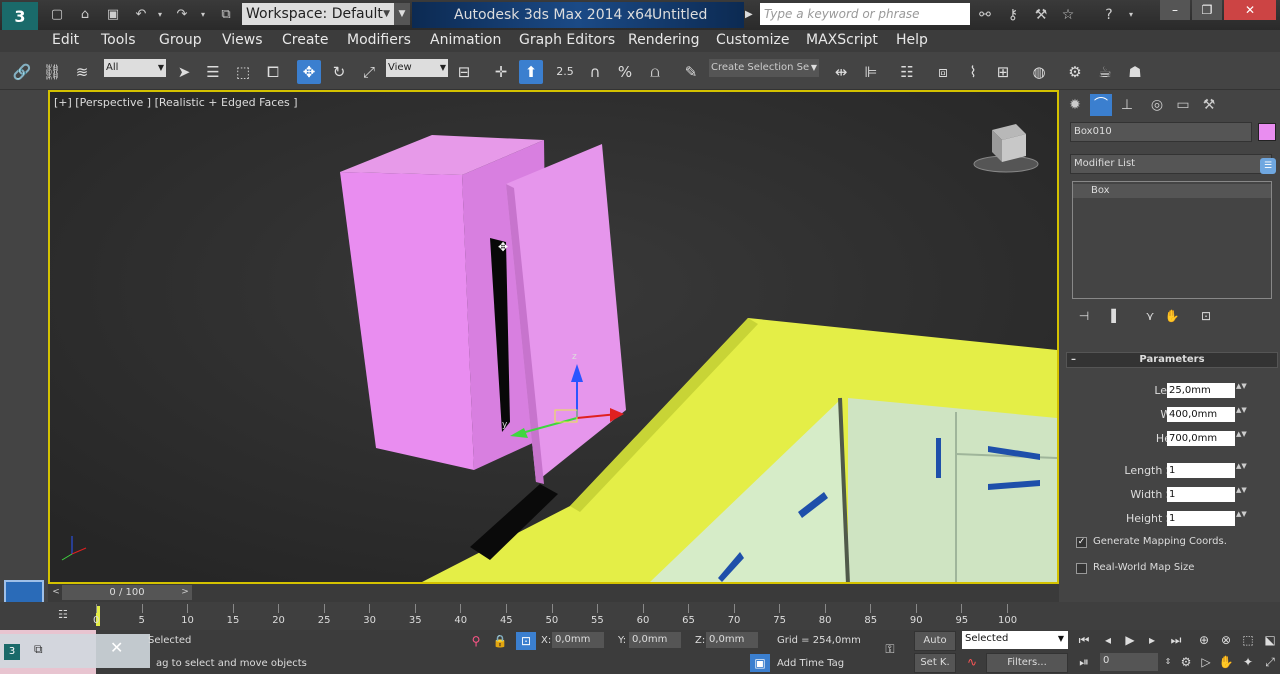  I want to click on subscription-key-icon: ⚷, so click(1013, 15).